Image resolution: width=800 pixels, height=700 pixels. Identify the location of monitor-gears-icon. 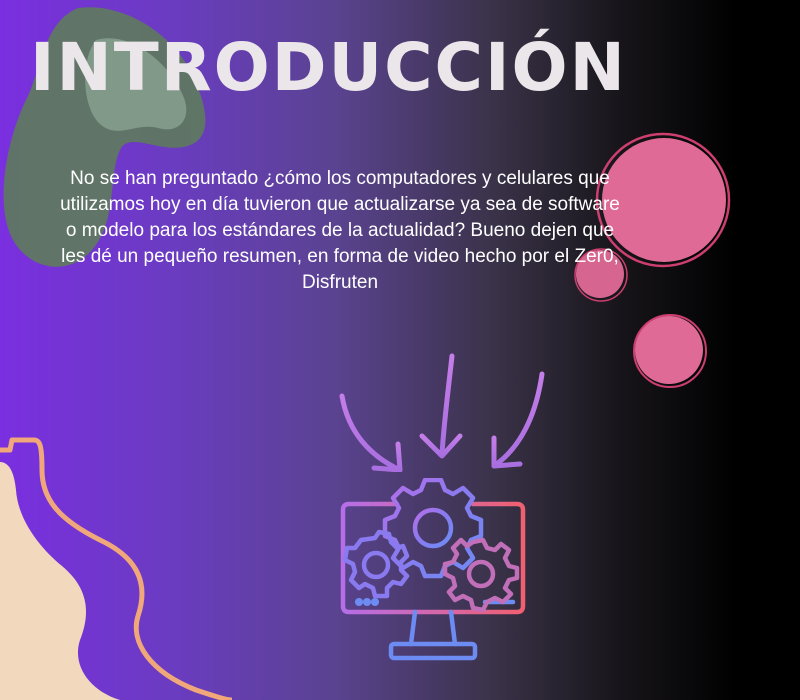
(433, 569).